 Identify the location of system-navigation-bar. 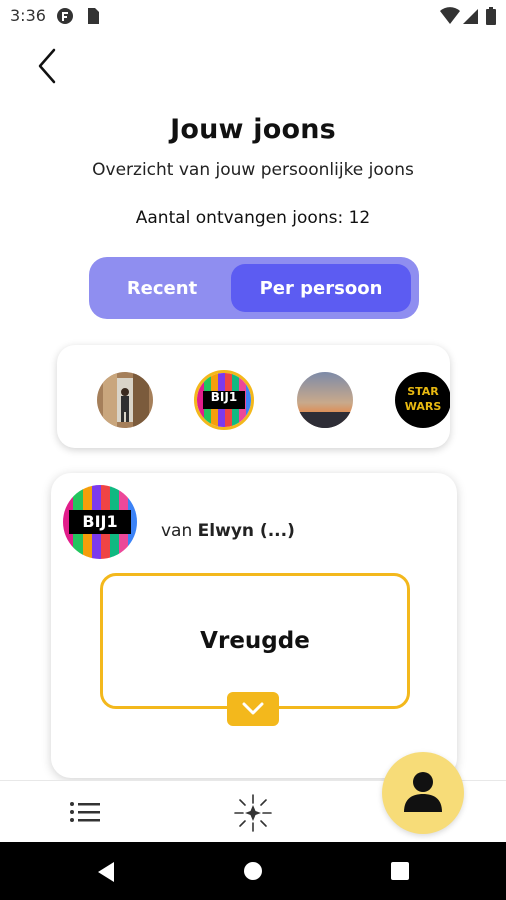
(253, 871).